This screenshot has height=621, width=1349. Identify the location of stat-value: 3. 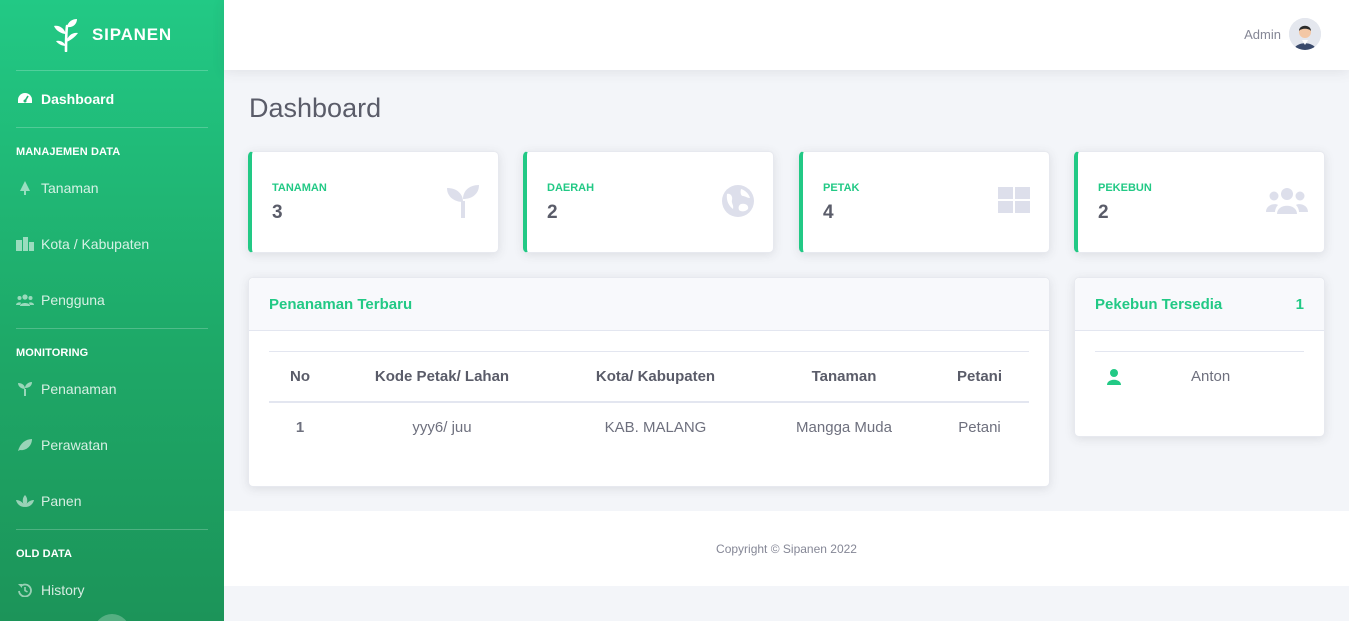
(277, 212).